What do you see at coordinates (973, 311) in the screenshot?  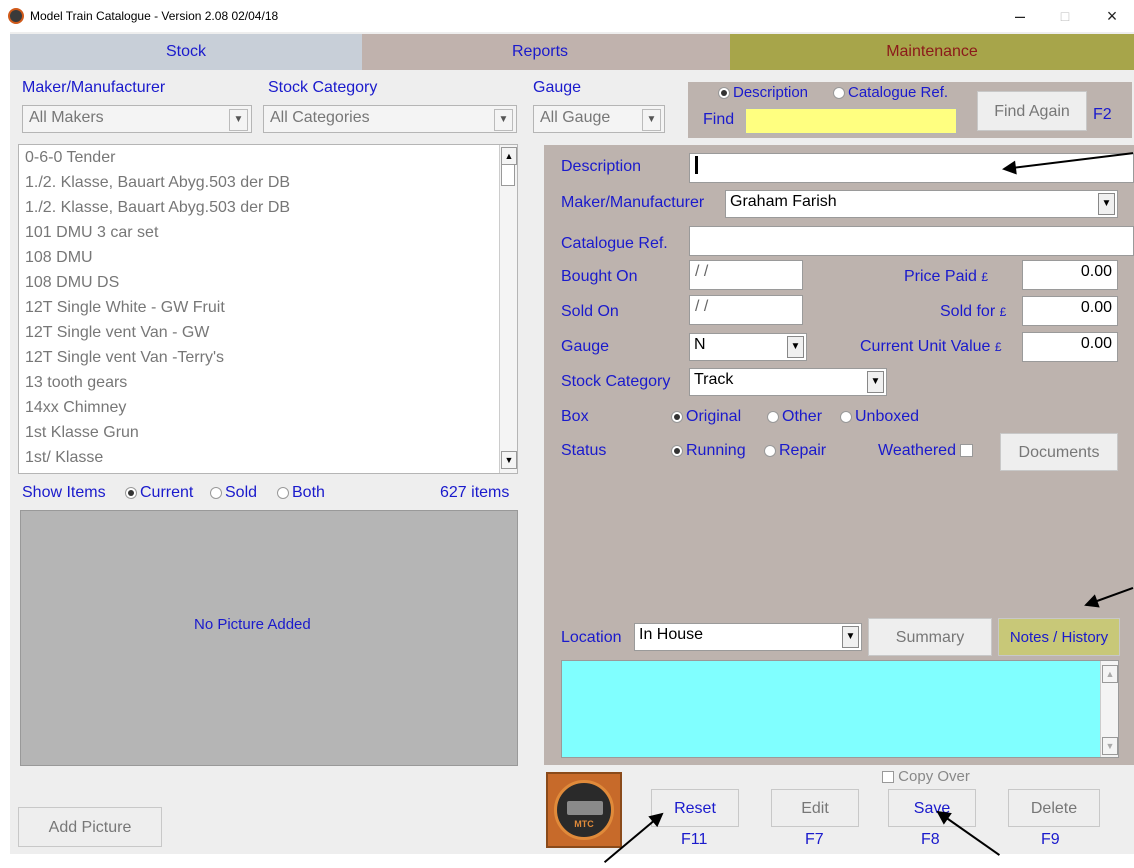 I see `sold-for-label: Sold for £` at bounding box center [973, 311].